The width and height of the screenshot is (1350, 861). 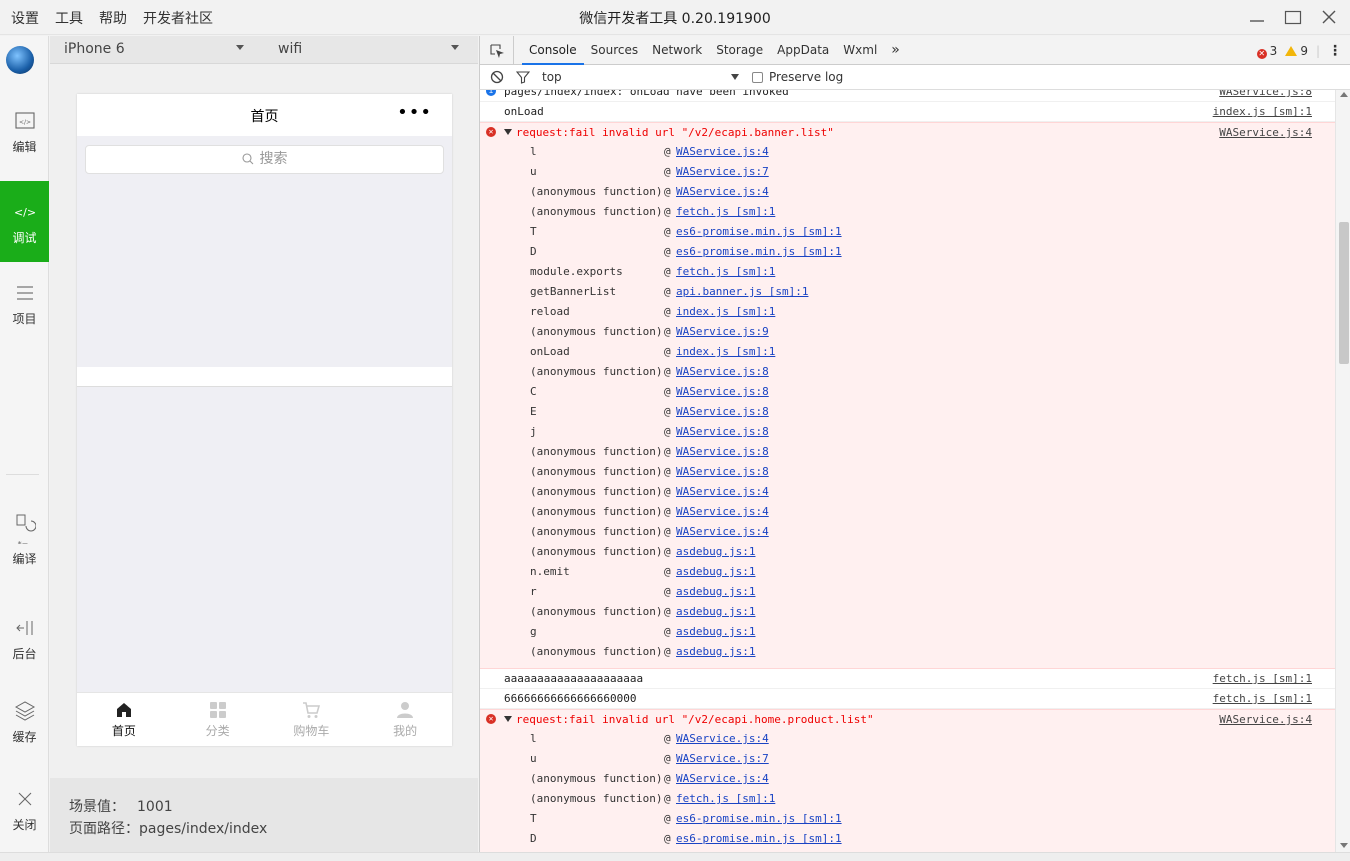 What do you see at coordinates (24, 810) in the screenshot?
I see `rail-close: 关闭` at bounding box center [24, 810].